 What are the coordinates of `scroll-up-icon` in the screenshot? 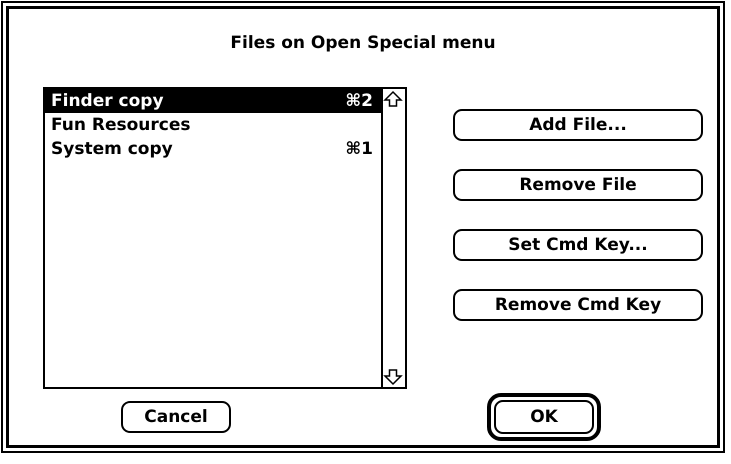 It's located at (393, 99).